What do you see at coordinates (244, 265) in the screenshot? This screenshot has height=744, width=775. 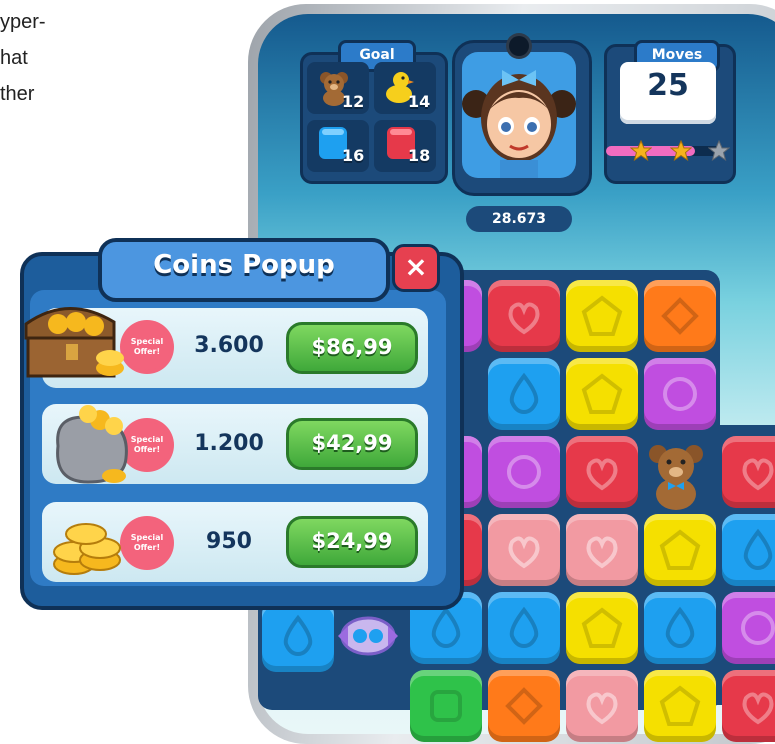 I see `popup-title: Coins Popup` at bounding box center [244, 265].